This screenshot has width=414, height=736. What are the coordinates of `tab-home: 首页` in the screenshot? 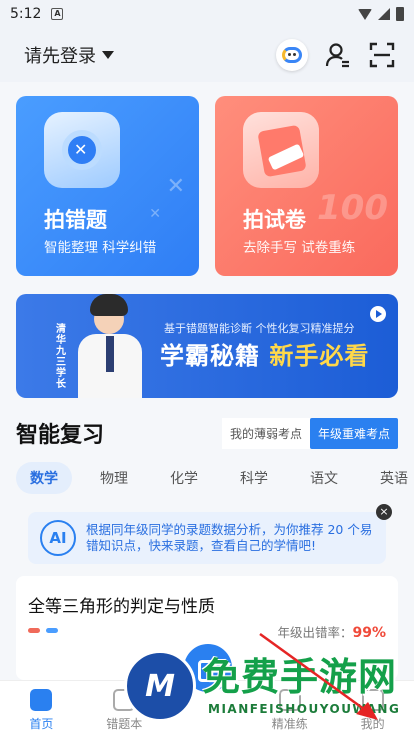 It's located at (41, 708).